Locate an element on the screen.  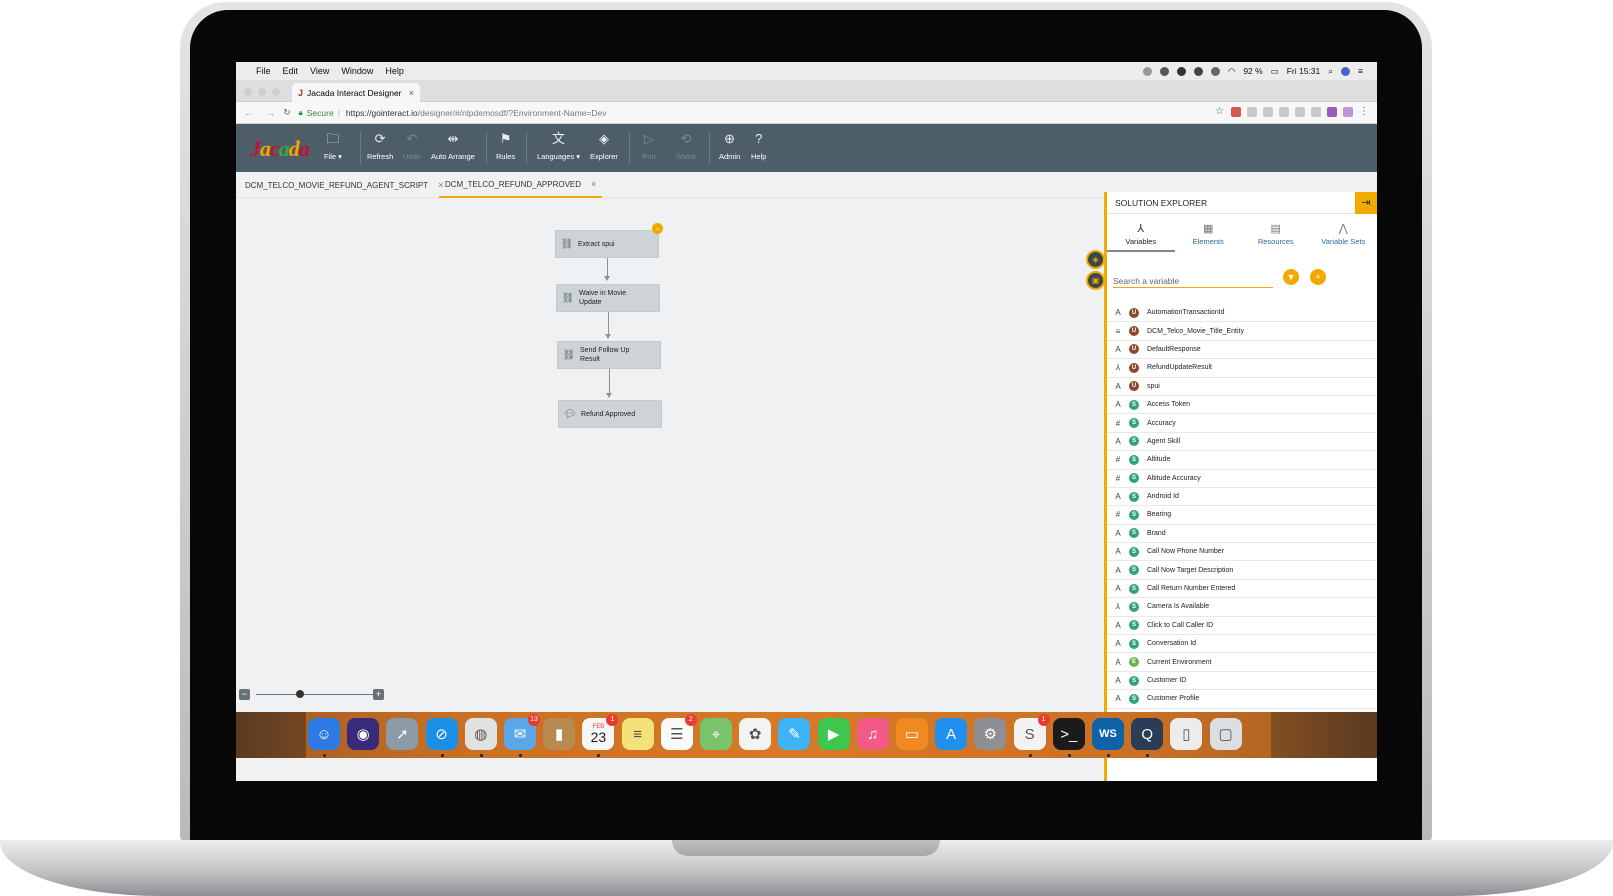
variable-row: # S Altitude Accuracy is located at coordinates (1242, 479).